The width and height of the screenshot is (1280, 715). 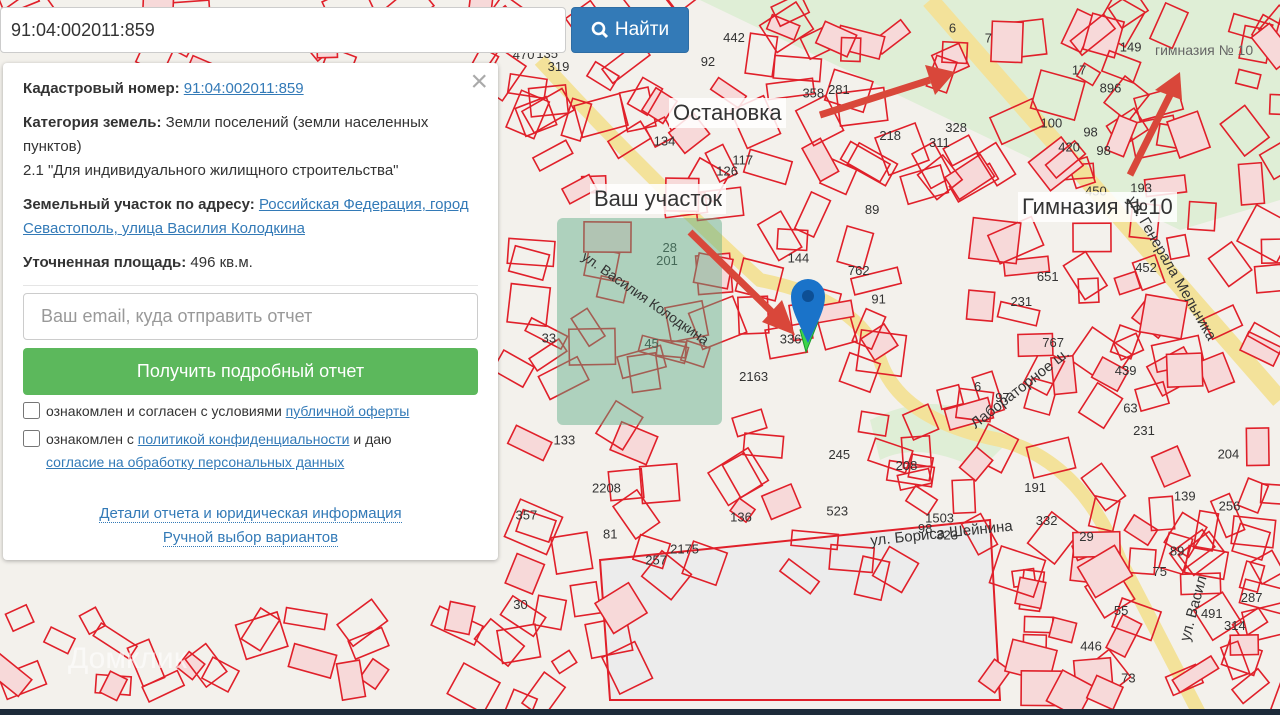 What do you see at coordinates (734, 37) in the screenshot?
I see `parcel-number: 442` at bounding box center [734, 37].